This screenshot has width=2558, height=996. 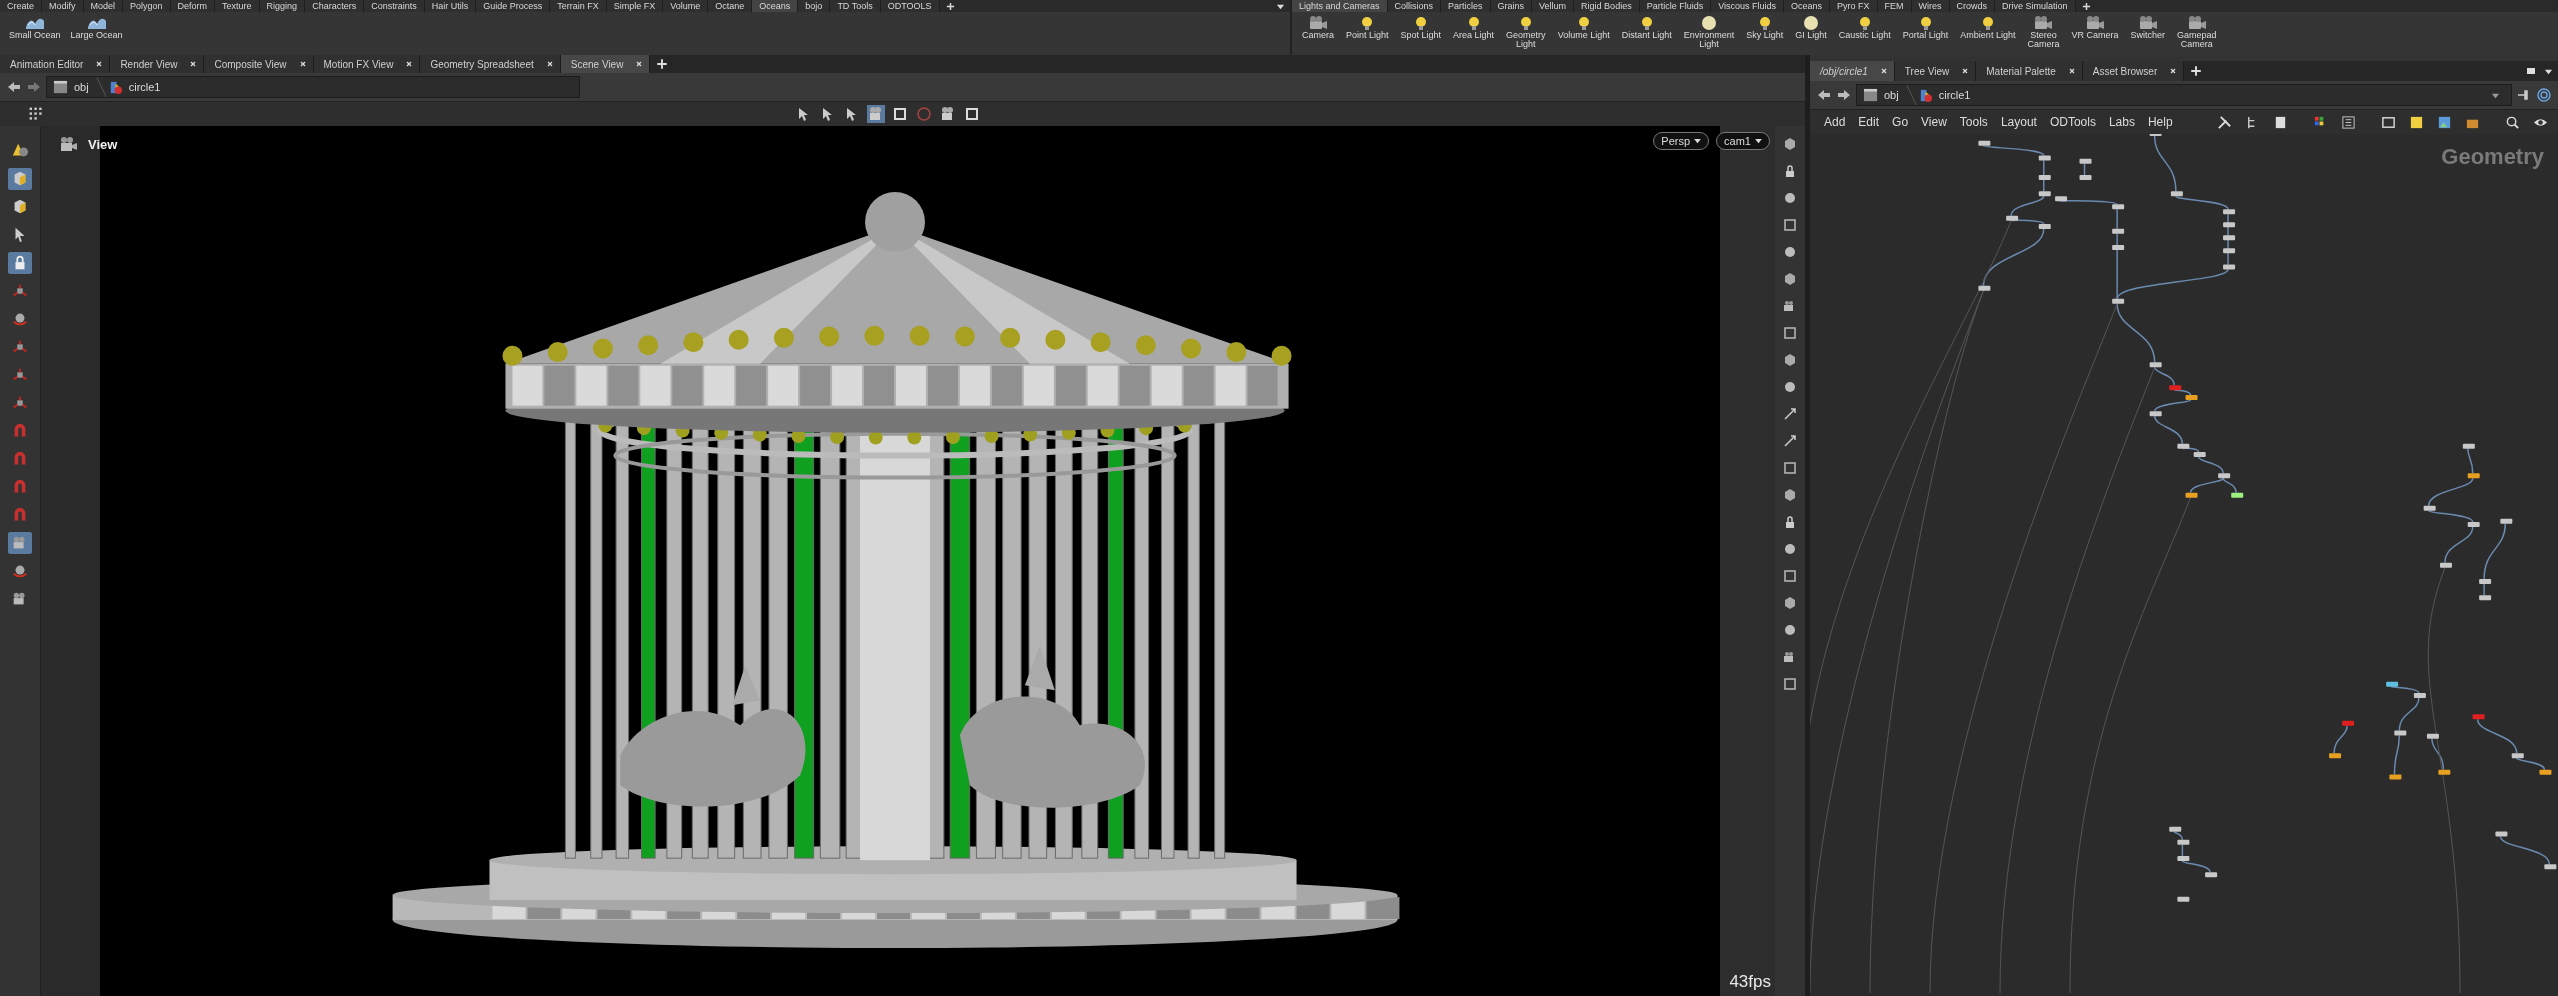 What do you see at coordinates (1811, 27) in the screenshot?
I see `shelf-tool-button: GI Light` at bounding box center [1811, 27].